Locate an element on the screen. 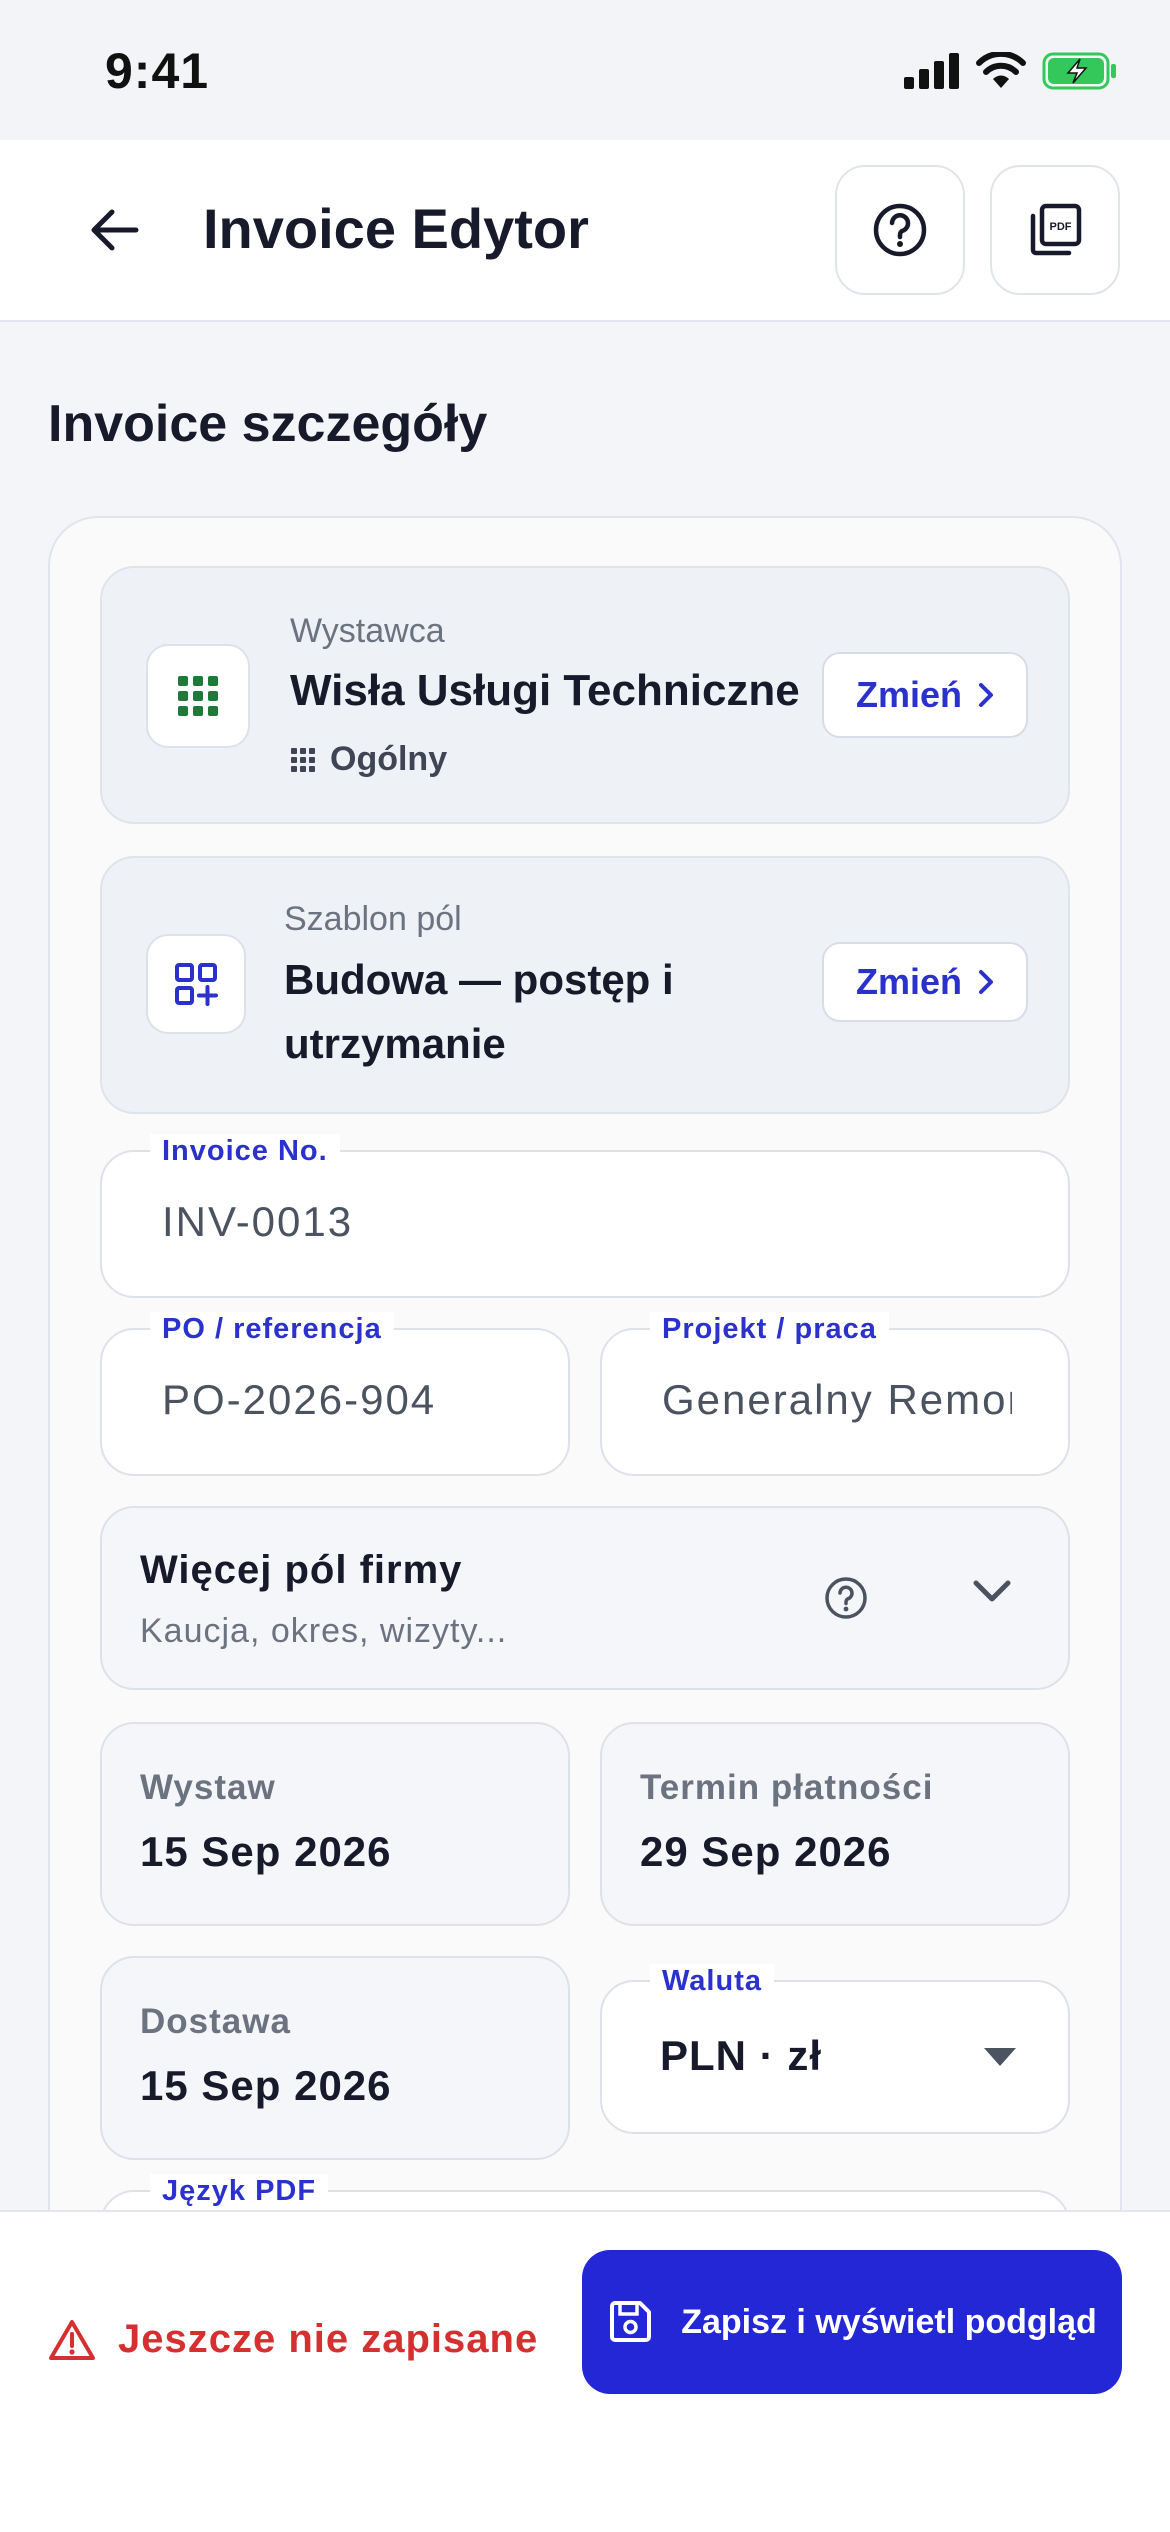  template-name-line1: Budowa — postęp i is located at coordinates (479, 979).